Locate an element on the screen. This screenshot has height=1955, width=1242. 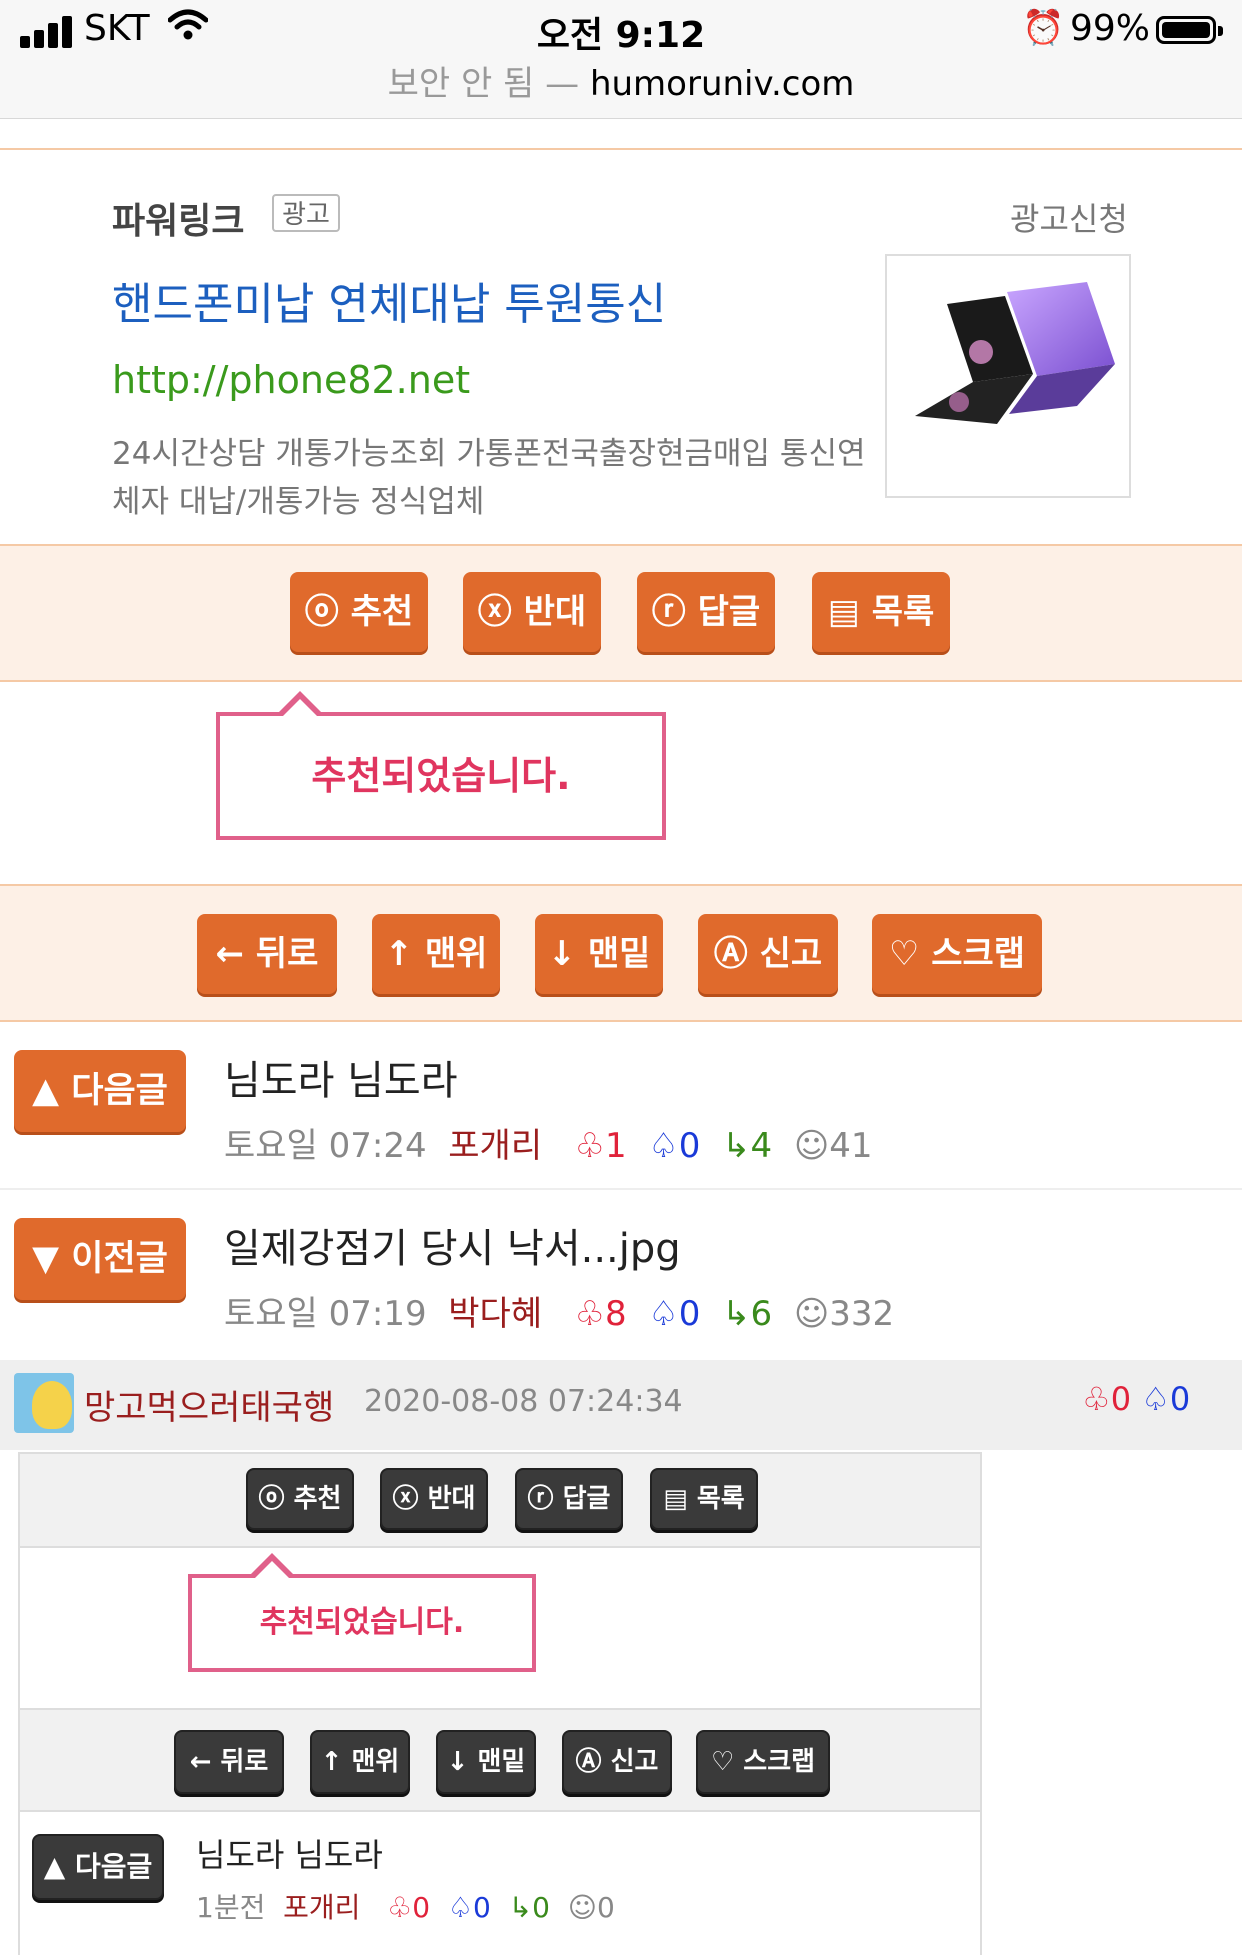
inner-oppose-button: ⓧ 반대 is located at coordinates (434, 1499).